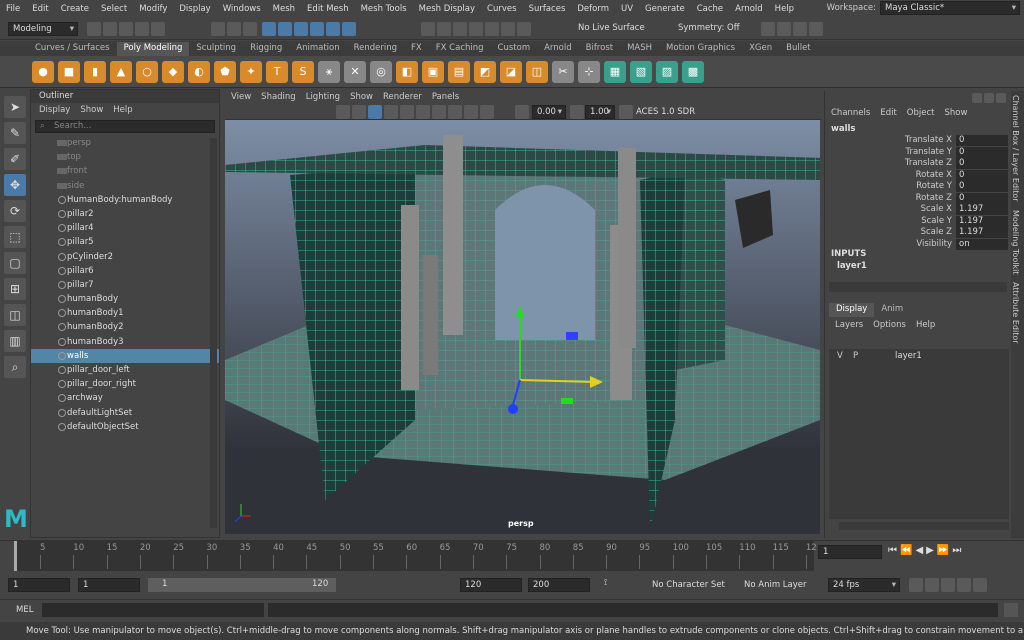 The image size is (1024, 640). Describe the element at coordinates (40, 9) in the screenshot. I see `menu-edit: Edit` at that location.